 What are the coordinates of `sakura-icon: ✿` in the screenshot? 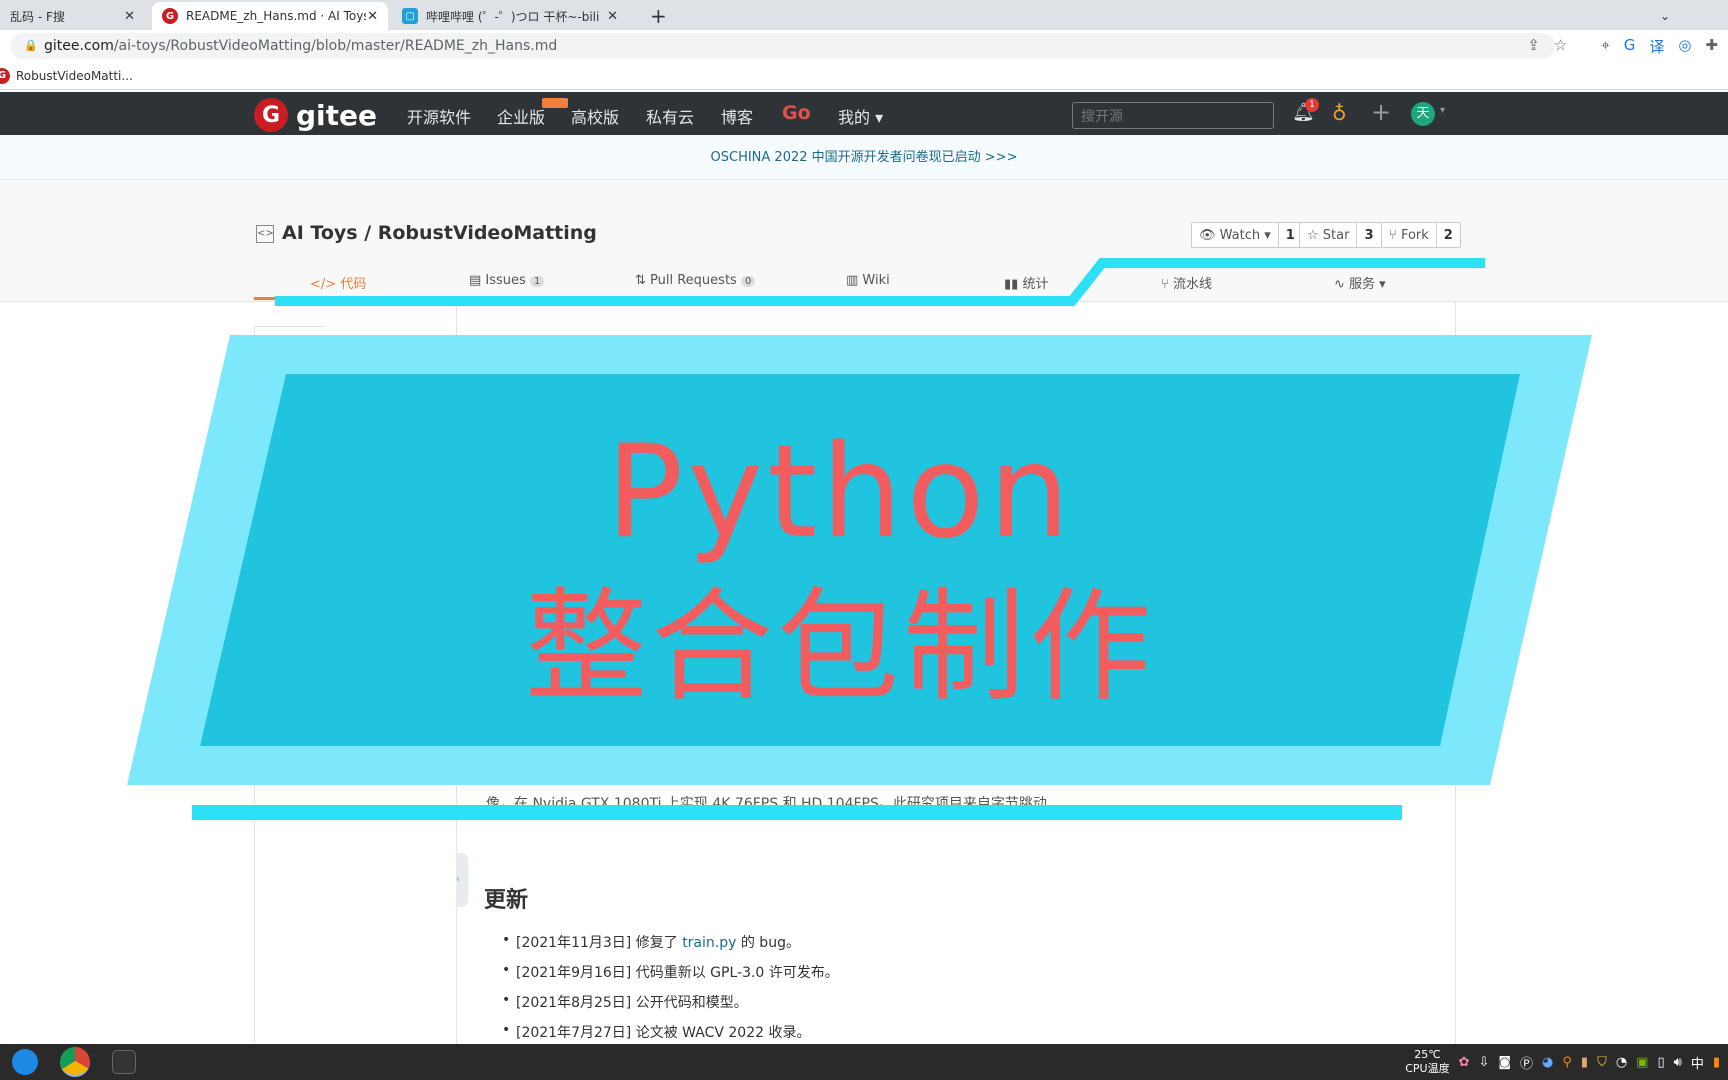 It's located at (1464, 1062).